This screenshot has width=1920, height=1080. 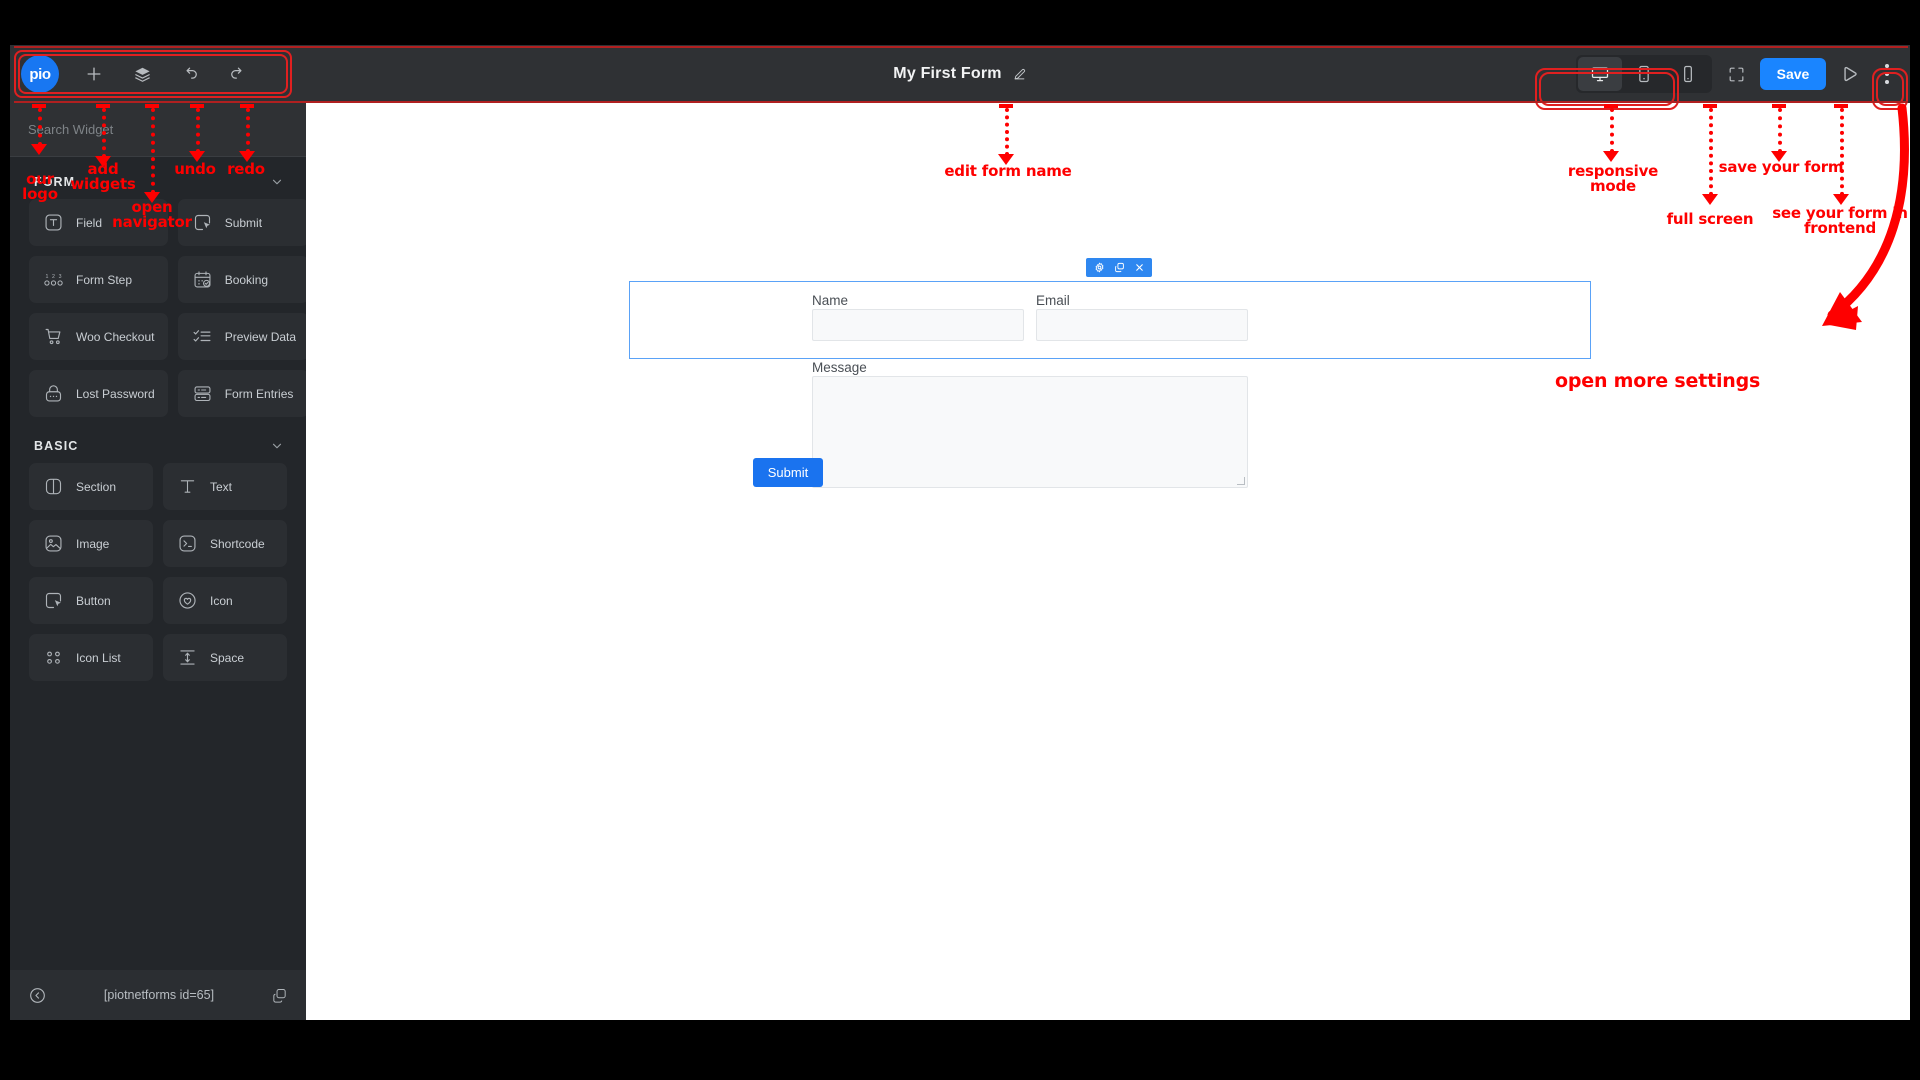 I want to click on text-icon, so click(x=187, y=486).